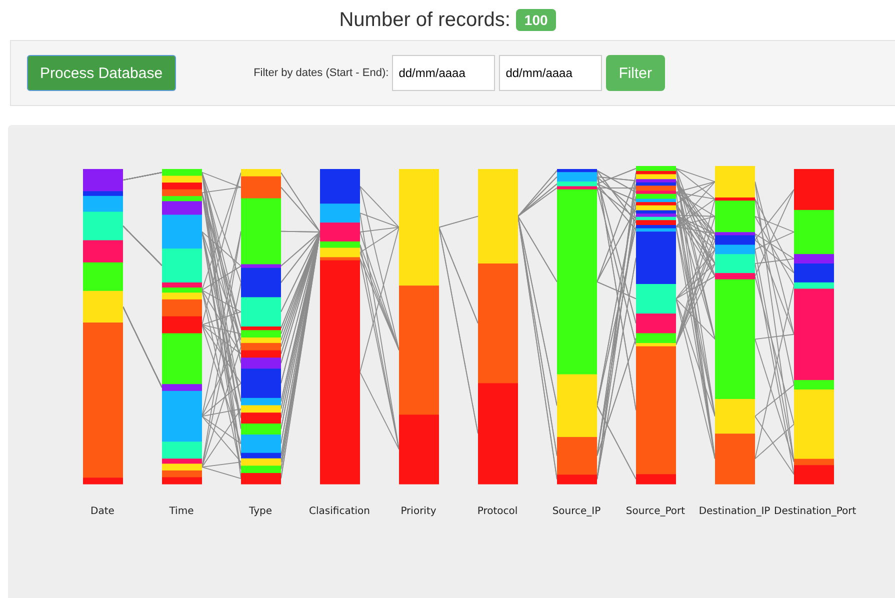 This screenshot has height=598, width=895. I want to click on record-count: 100, so click(536, 20).